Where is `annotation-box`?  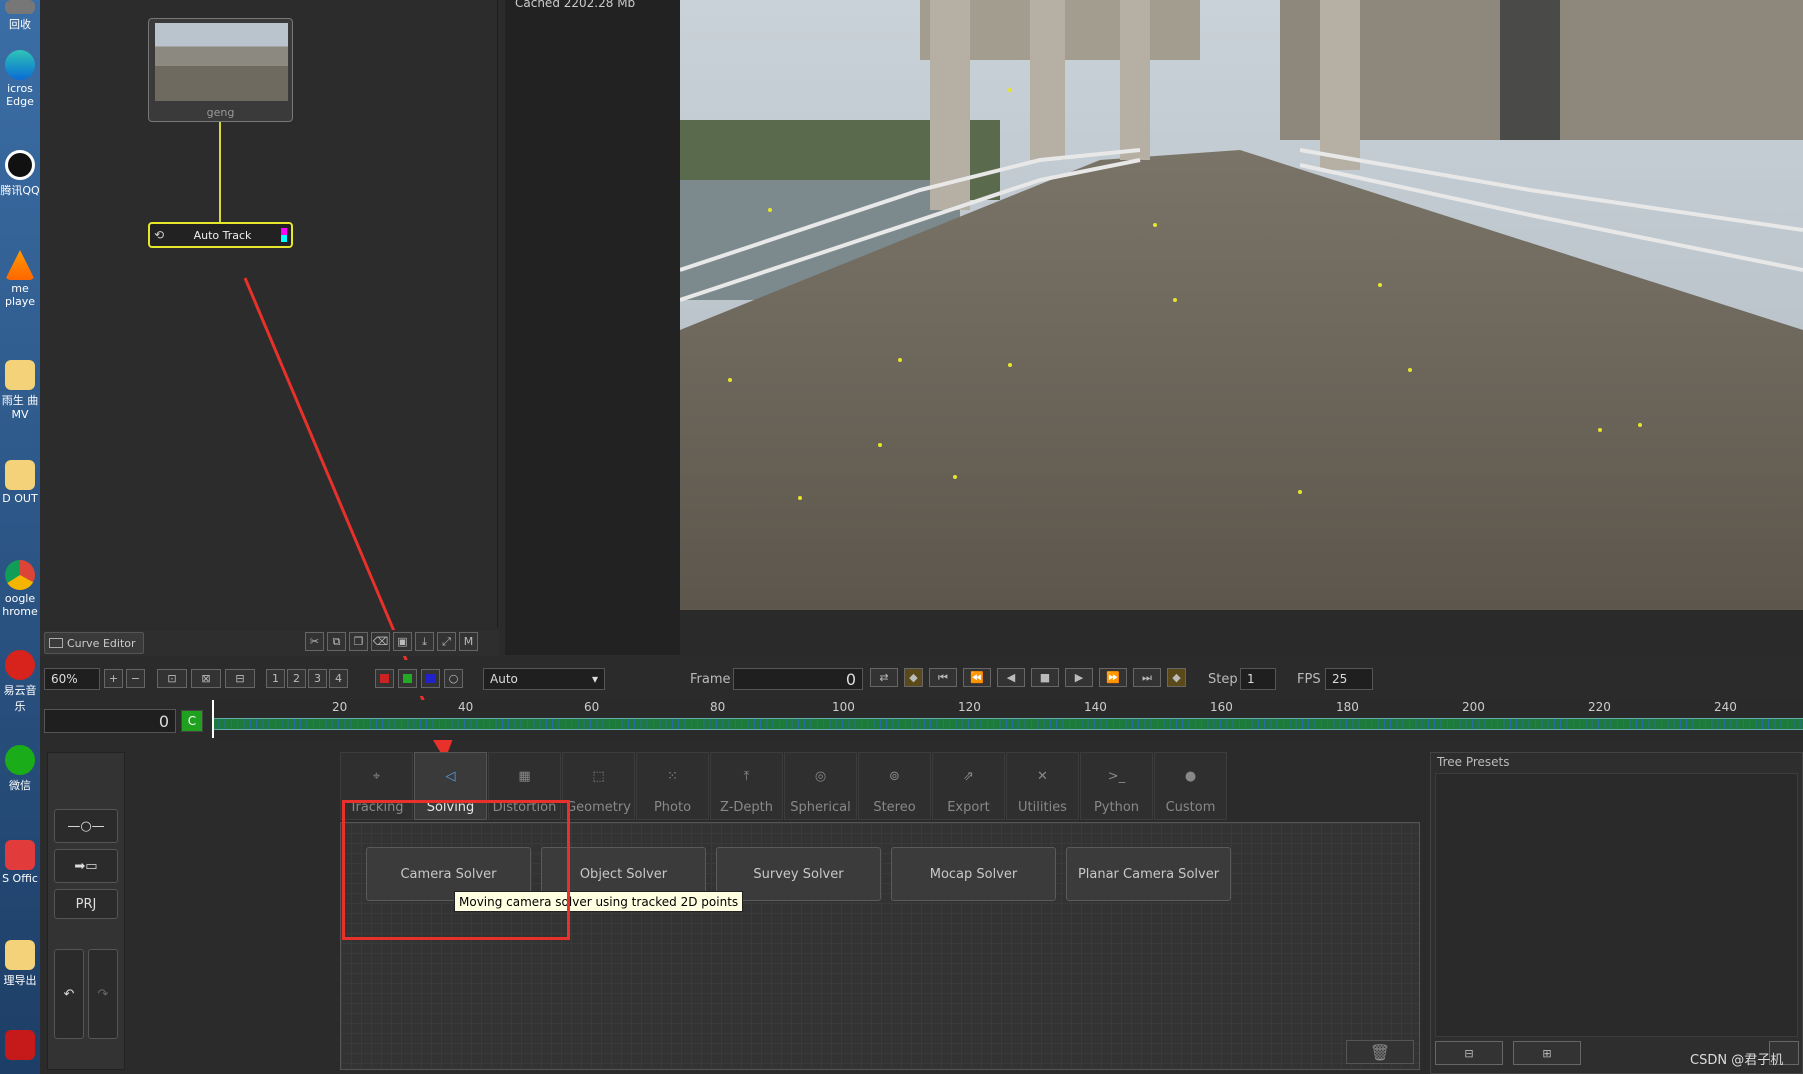 annotation-box is located at coordinates (456, 870).